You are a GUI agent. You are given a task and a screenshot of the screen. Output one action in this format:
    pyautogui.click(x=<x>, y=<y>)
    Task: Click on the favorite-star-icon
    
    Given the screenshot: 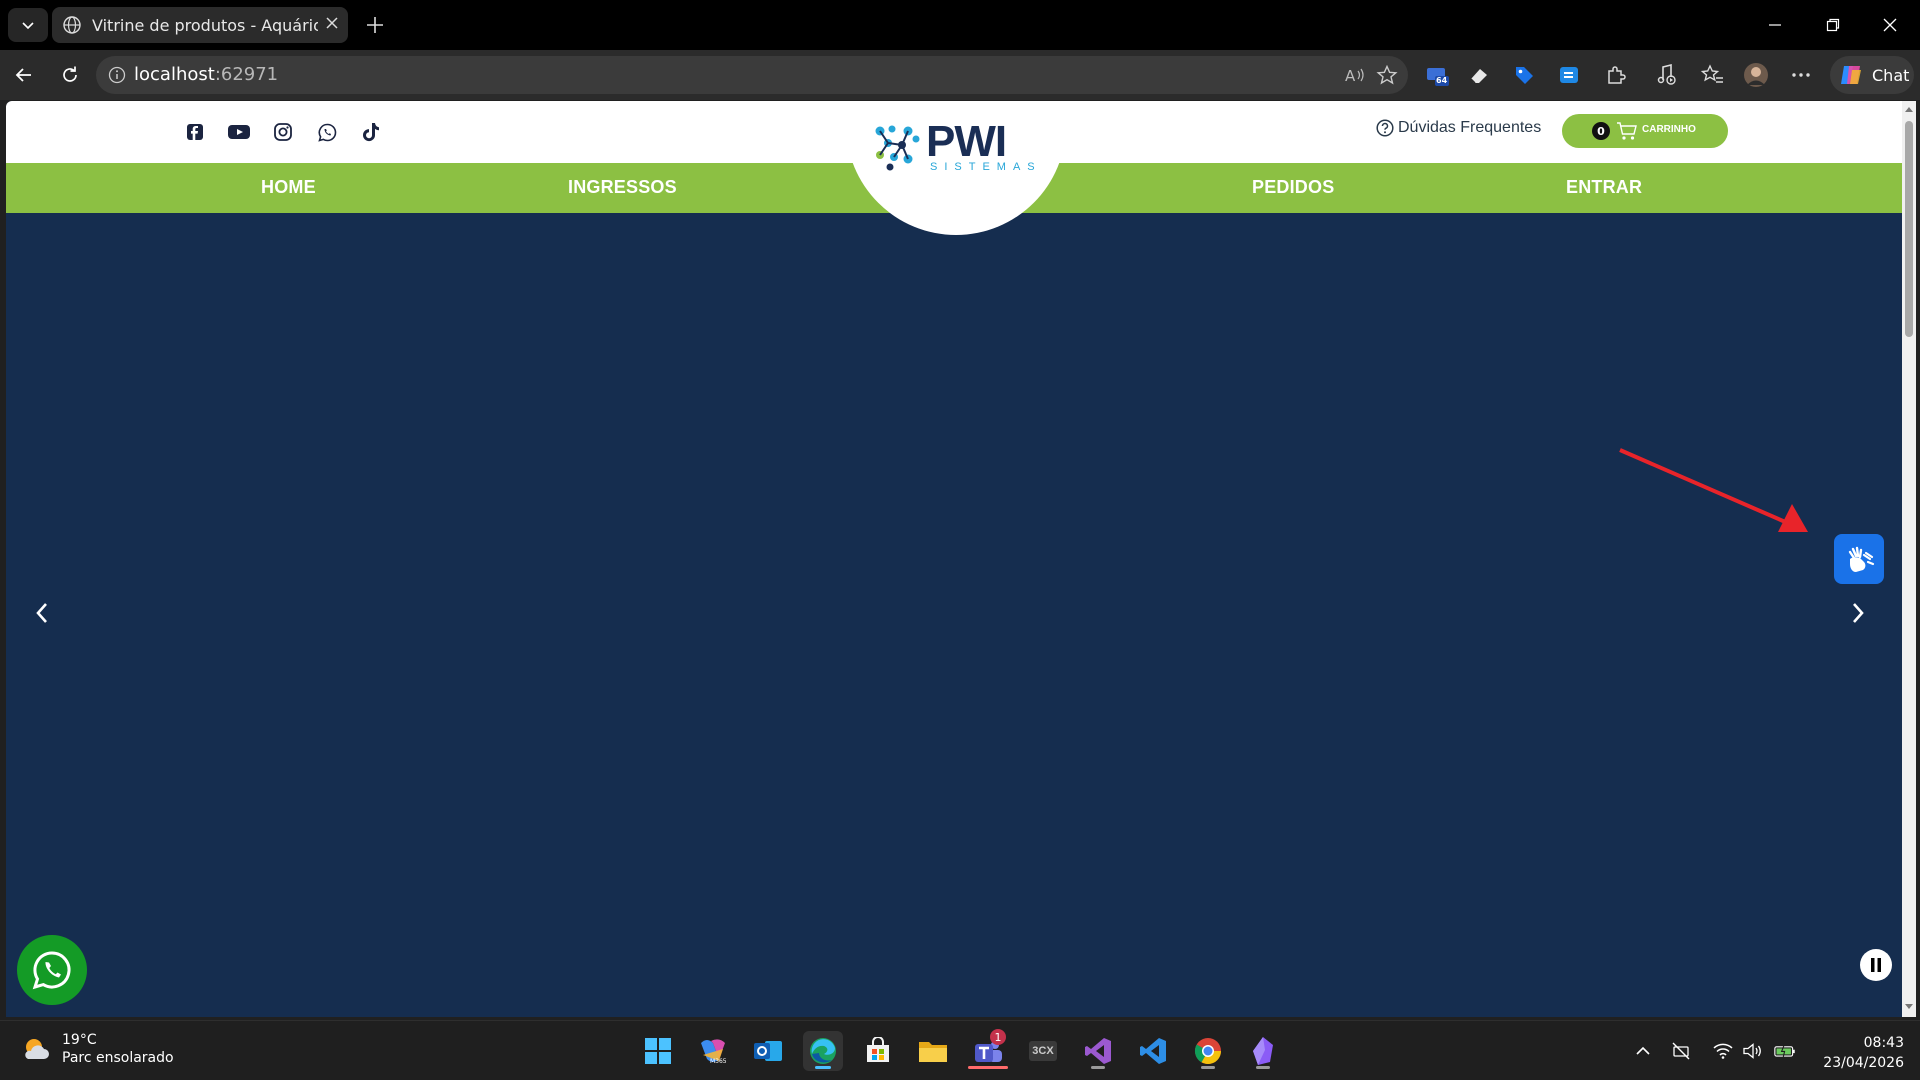 What is the action you would take?
    pyautogui.click(x=1387, y=75)
    